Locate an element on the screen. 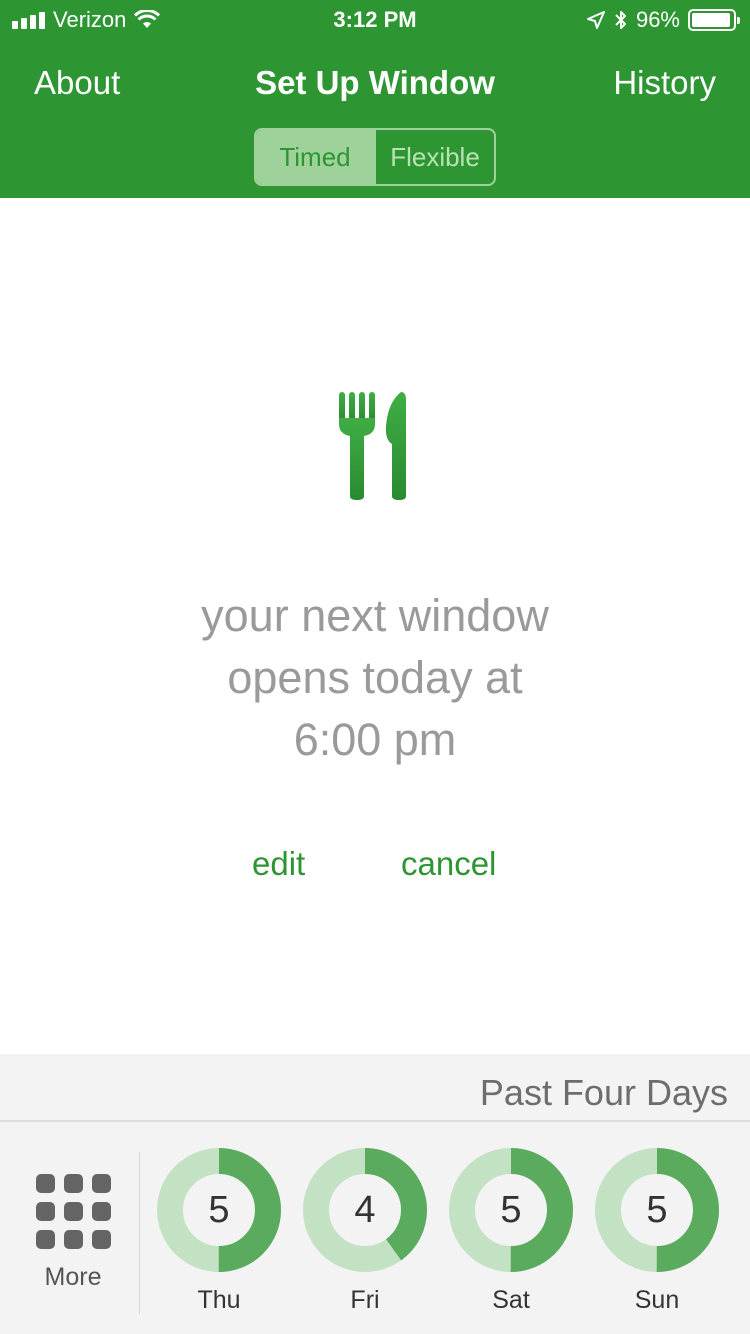 The height and width of the screenshot is (1334, 750). day-ring-sat: 5 Sat is located at coordinates (511, 1231).